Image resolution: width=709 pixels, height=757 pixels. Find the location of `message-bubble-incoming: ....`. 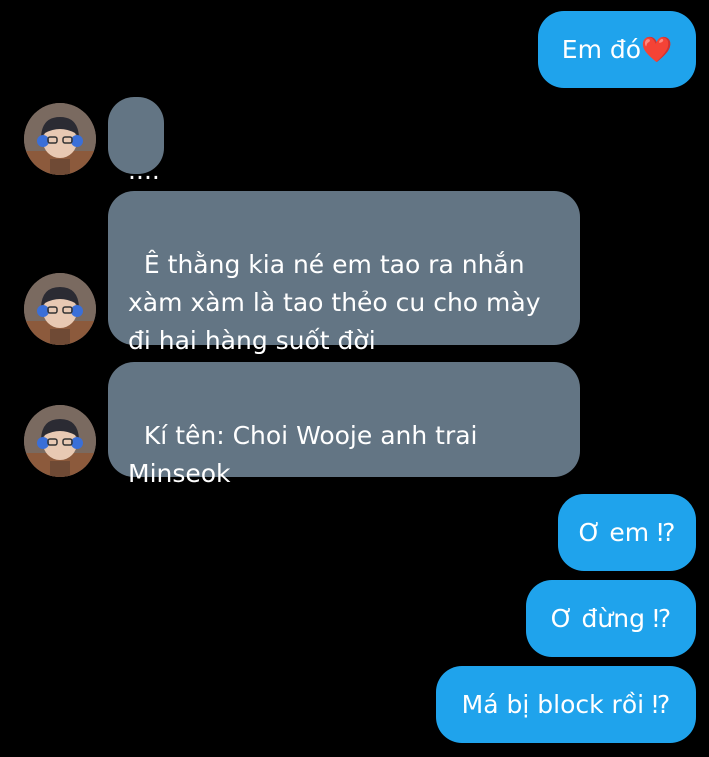

message-bubble-incoming: .... is located at coordinates (136, 141).